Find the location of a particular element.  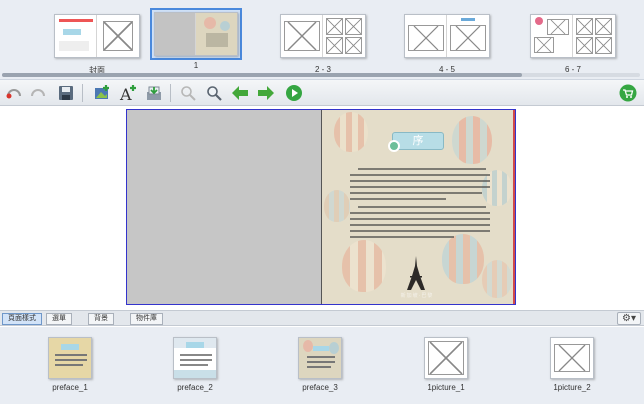

save-icon is located at coordinates (66, 93).